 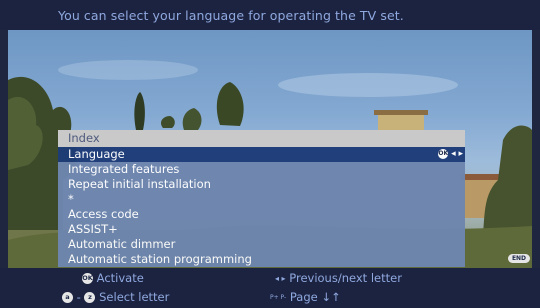 I want to click on menu-title: Index, so click(x=261, y=138).